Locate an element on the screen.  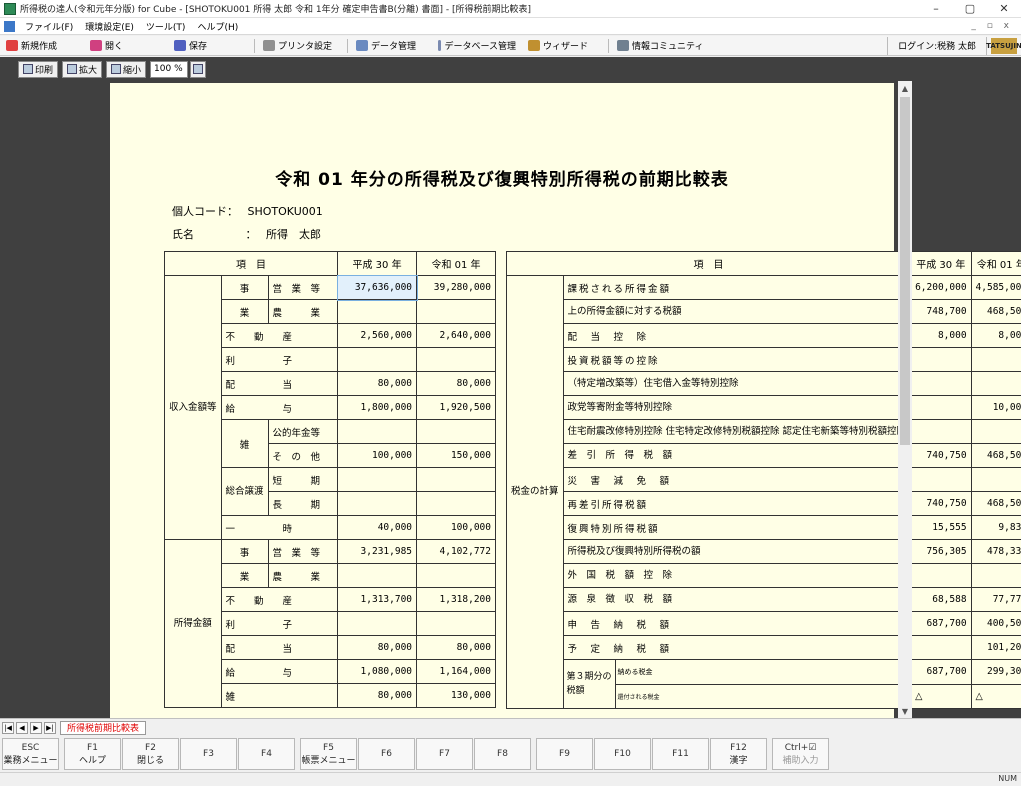
menu-tools: ツール(T) is located at coordinates (166, 26).